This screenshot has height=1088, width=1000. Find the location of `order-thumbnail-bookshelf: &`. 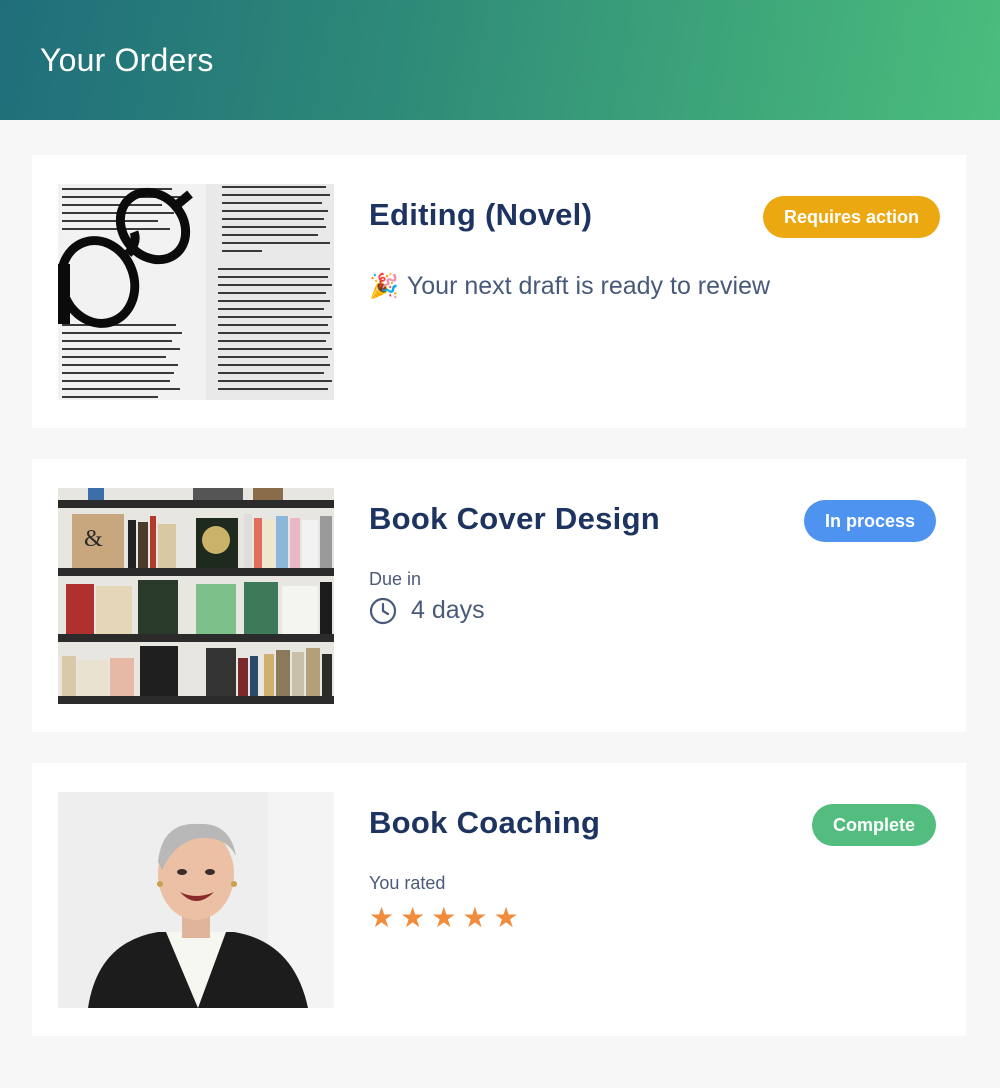

order-thumbnail-bookshelf: & is located at coordinates (196, 596).